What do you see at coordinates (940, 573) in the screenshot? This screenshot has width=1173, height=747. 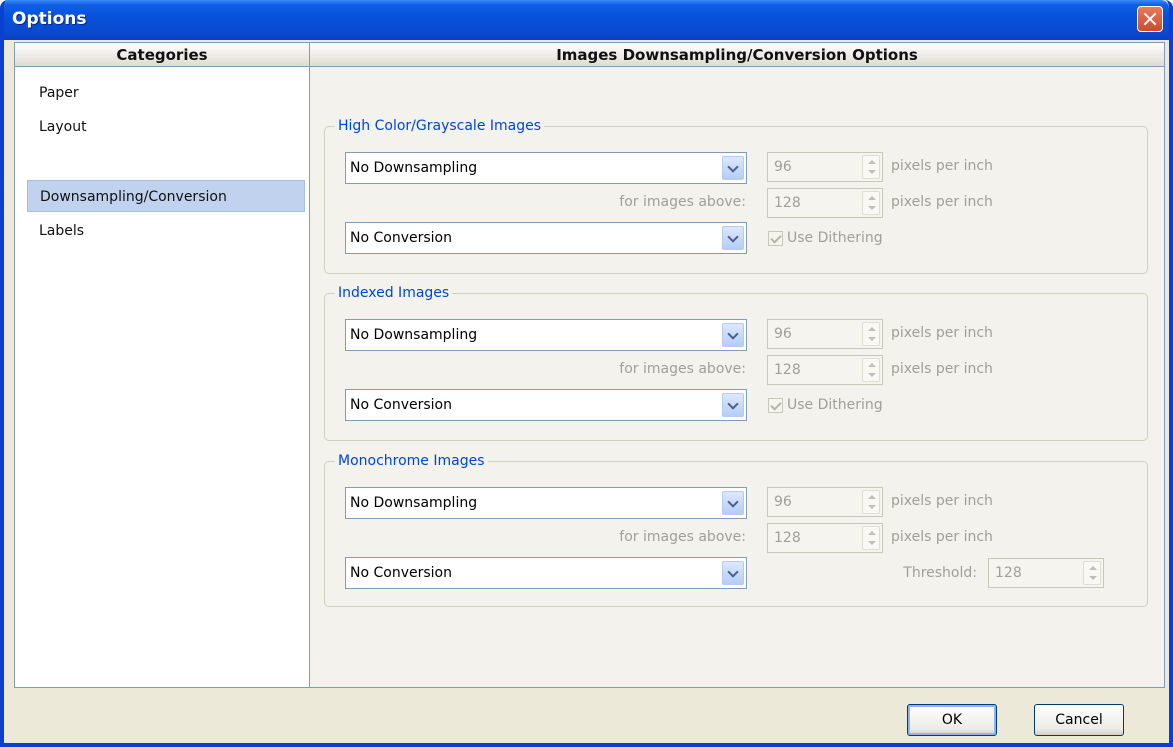 I see `threshold-label: Threshold:` at bounding box center [940, 573].